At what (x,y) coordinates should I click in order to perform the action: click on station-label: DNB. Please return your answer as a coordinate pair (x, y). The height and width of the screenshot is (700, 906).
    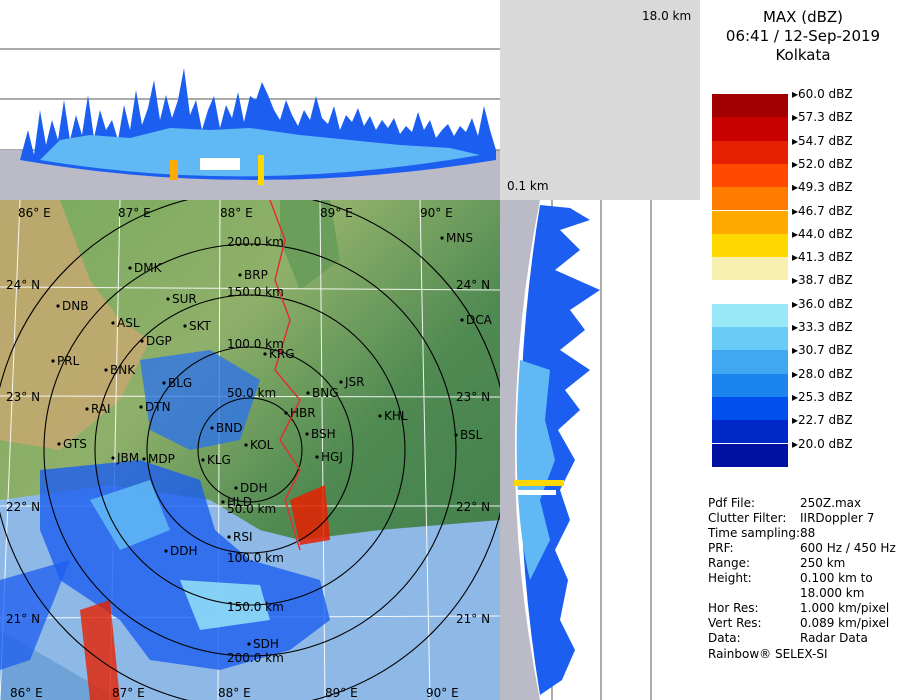
    Looking at the image, I should click on (75, 306).